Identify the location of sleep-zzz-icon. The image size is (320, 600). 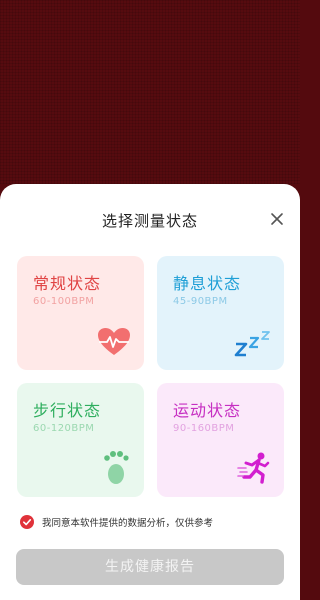
(252, 344).